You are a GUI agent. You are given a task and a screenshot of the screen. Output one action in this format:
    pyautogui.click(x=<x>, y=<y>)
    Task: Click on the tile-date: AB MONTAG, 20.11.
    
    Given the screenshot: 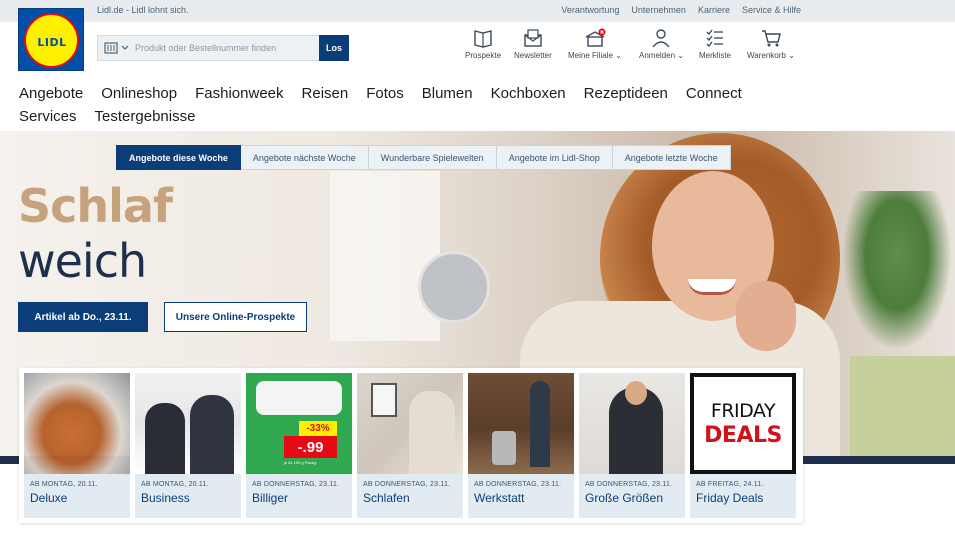 What is the action you would take?
    pyautogui.click(x=175, y=484)
    